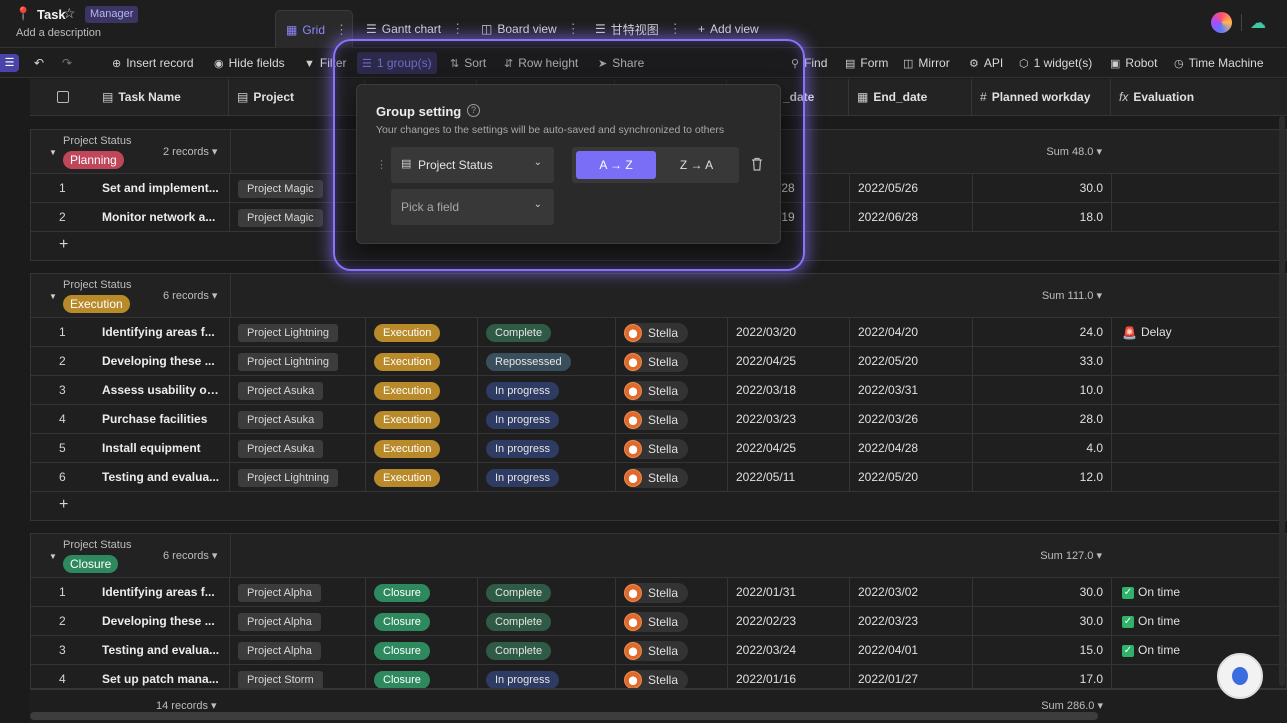 The width and height of the screenshot is (1287, 723). I want to click on insert-record-button: ⊕ Insert record, so click(153, 63).